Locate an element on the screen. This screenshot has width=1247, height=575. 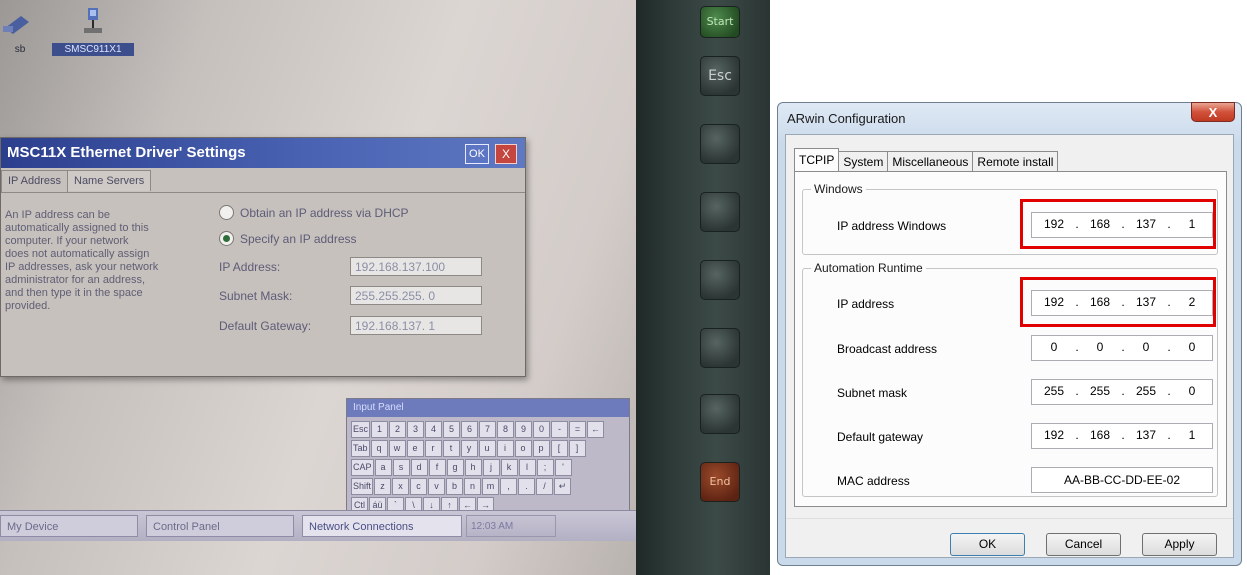
keyboard-key: ; is located at coordinates (545, 467).